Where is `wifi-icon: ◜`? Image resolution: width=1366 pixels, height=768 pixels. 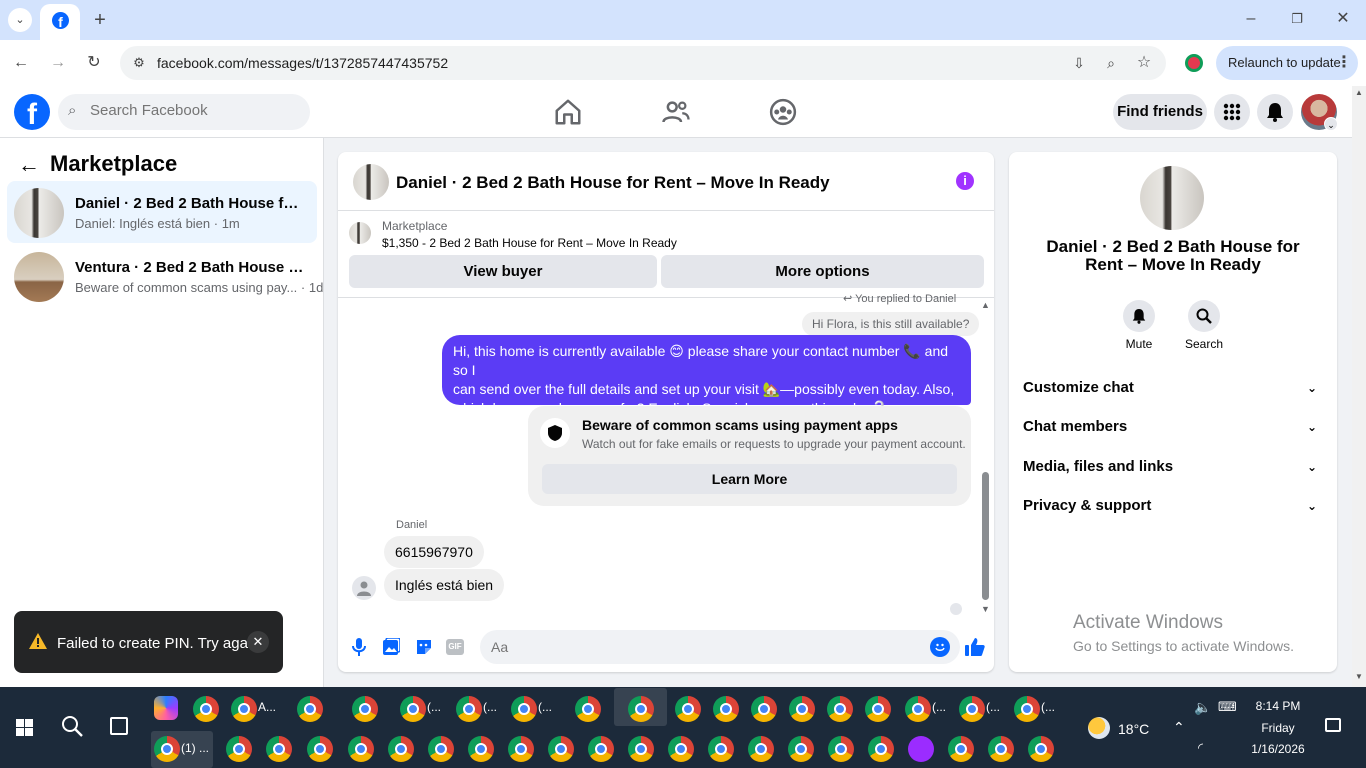 wifi-icon: ◜ is located at coordinates (1200, 748).